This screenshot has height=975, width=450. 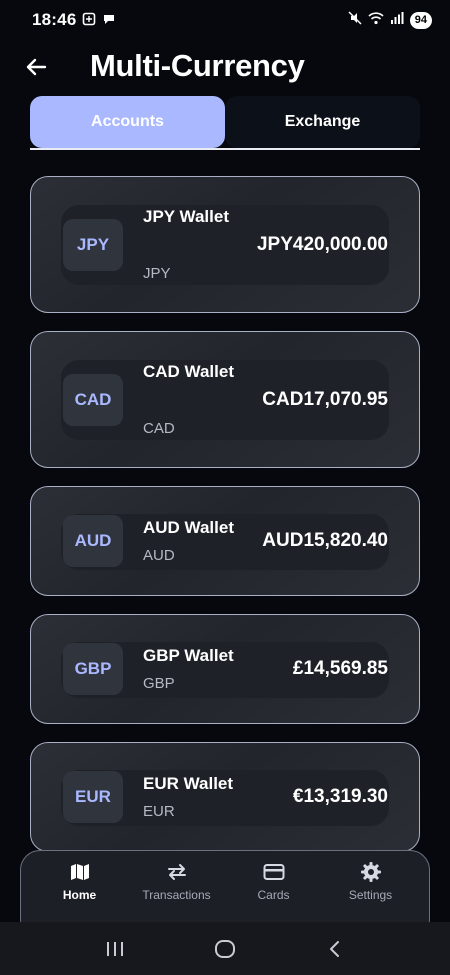 What do you see at coordinates (80, 872) in the screenshot?
I see `map-icon` at bounding box center [80, 872].